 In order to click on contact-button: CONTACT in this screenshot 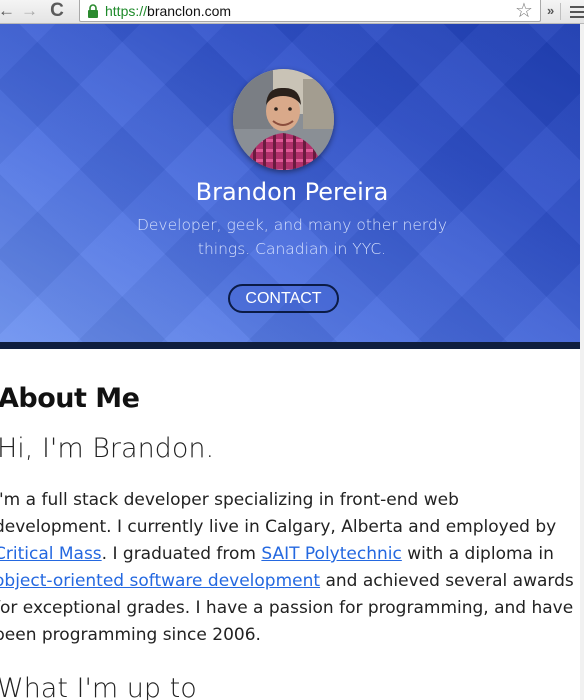, I will do `click(283, 298)`.